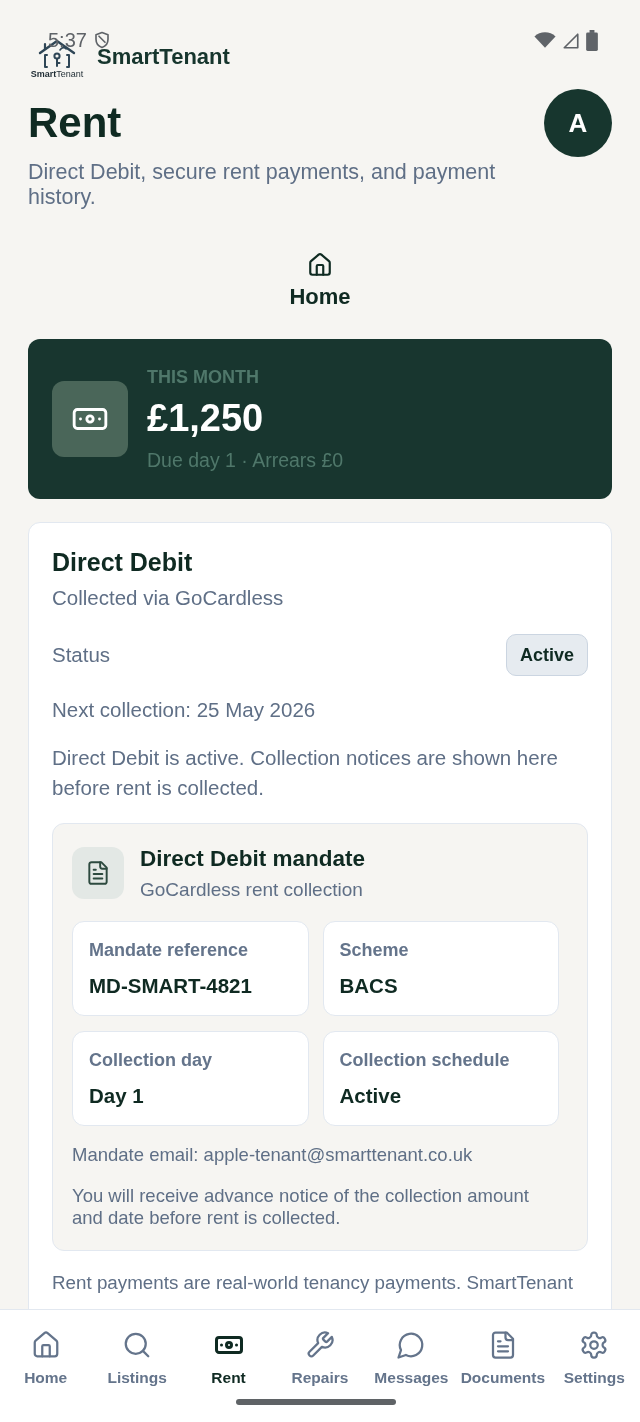 Image resolution: width=640 pixels, height=1422 pixels. What do you see at coordinates (245, 459) in the screenshot?
I see `summary-detail: Due day 1 · Arrears £0` at bounding box center [245, 459].